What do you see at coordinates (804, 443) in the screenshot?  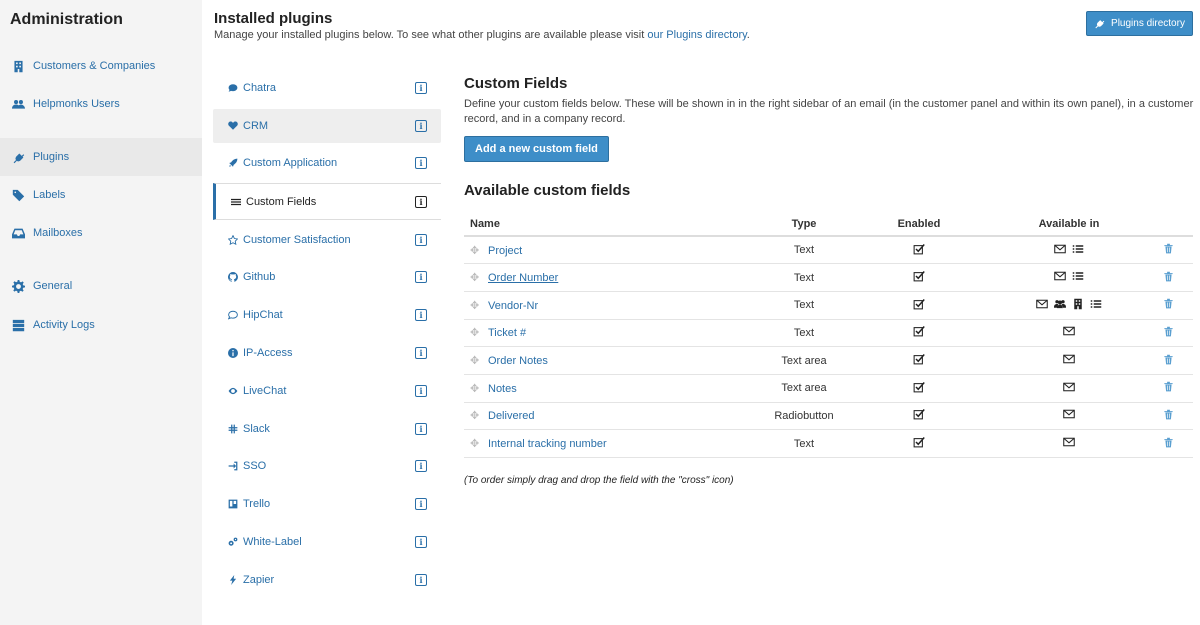 I see `field-type-cell: Text` at bounding box center [804, 443].